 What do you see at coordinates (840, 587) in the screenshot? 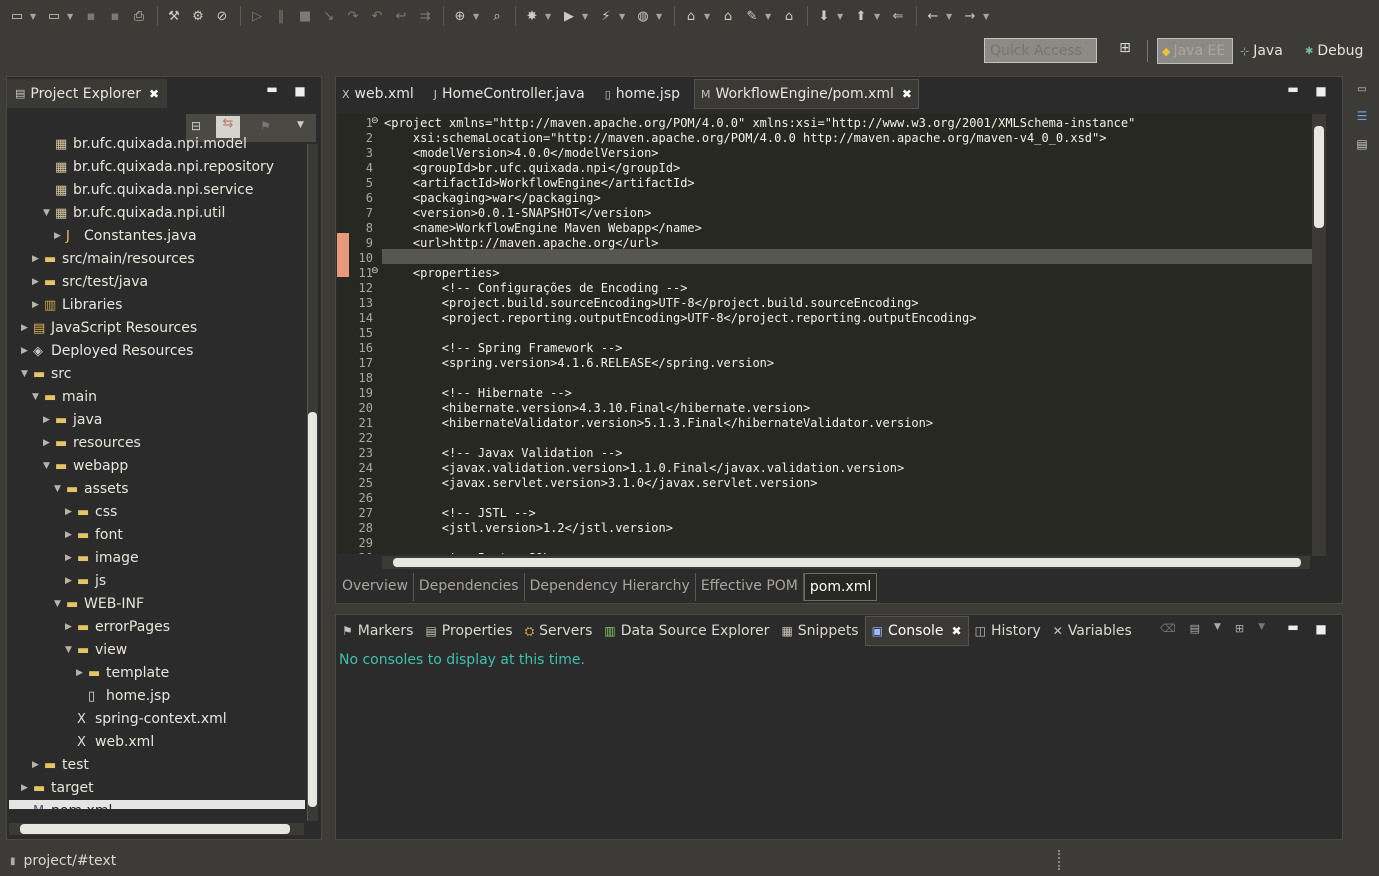
I see `tab-pom-page: pom.xml` at bounding box center [840, 587].